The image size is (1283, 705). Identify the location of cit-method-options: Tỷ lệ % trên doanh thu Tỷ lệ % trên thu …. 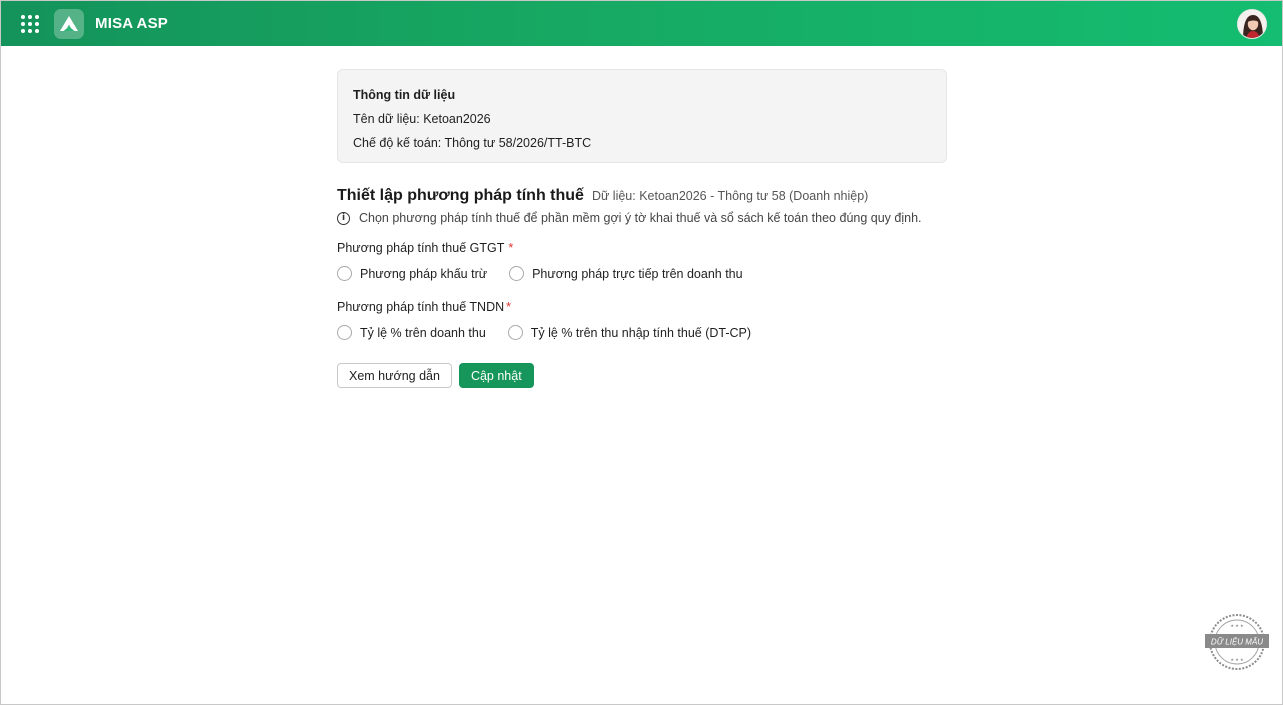
(642, 332).